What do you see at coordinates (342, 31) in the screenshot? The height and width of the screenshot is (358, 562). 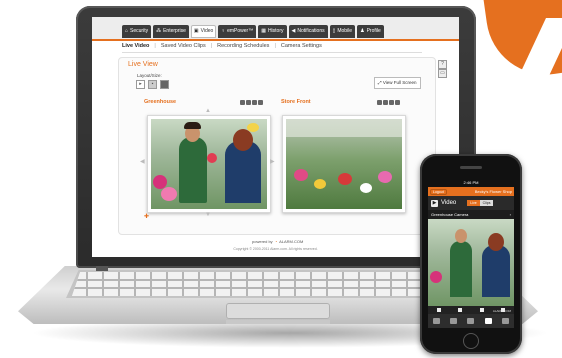 I see `tab-mobile: ▯ Mobile` at bounding box center [342, 31].